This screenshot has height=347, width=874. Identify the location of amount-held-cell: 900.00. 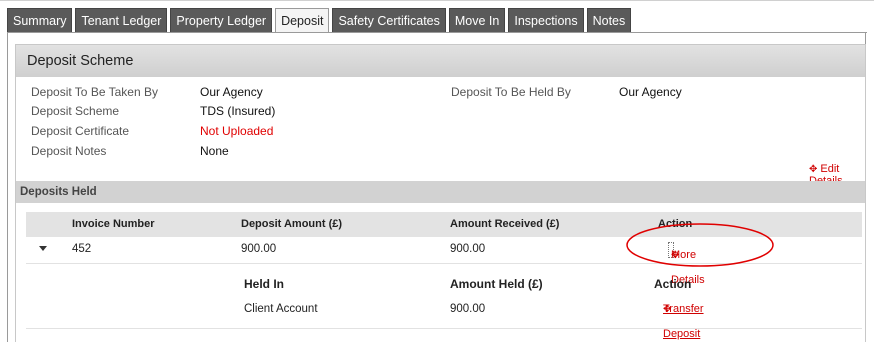
(468, 309).